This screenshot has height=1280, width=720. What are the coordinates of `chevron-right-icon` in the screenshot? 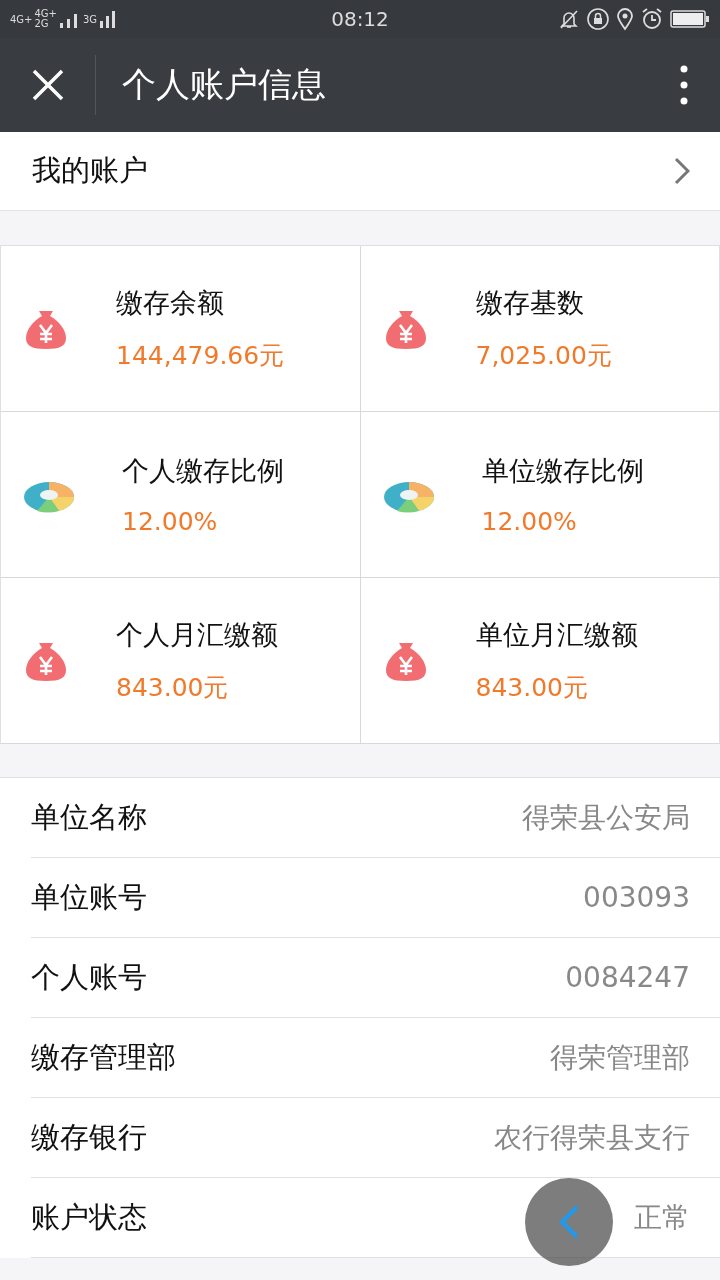 It's located at (682, 171).